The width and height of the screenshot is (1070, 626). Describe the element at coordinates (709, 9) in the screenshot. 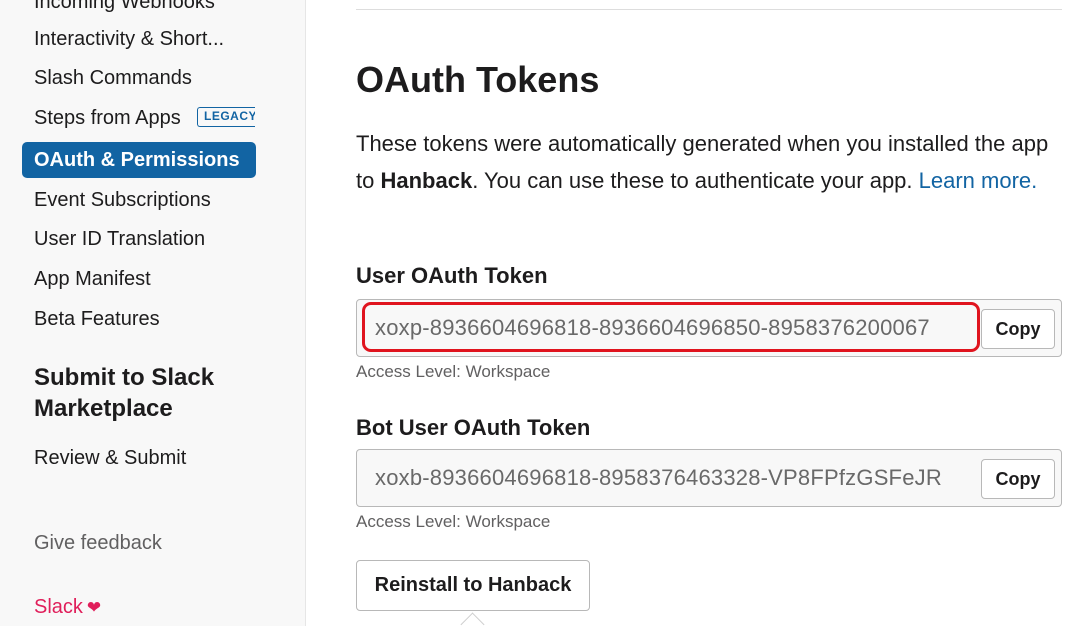

I see `divider` at that location.